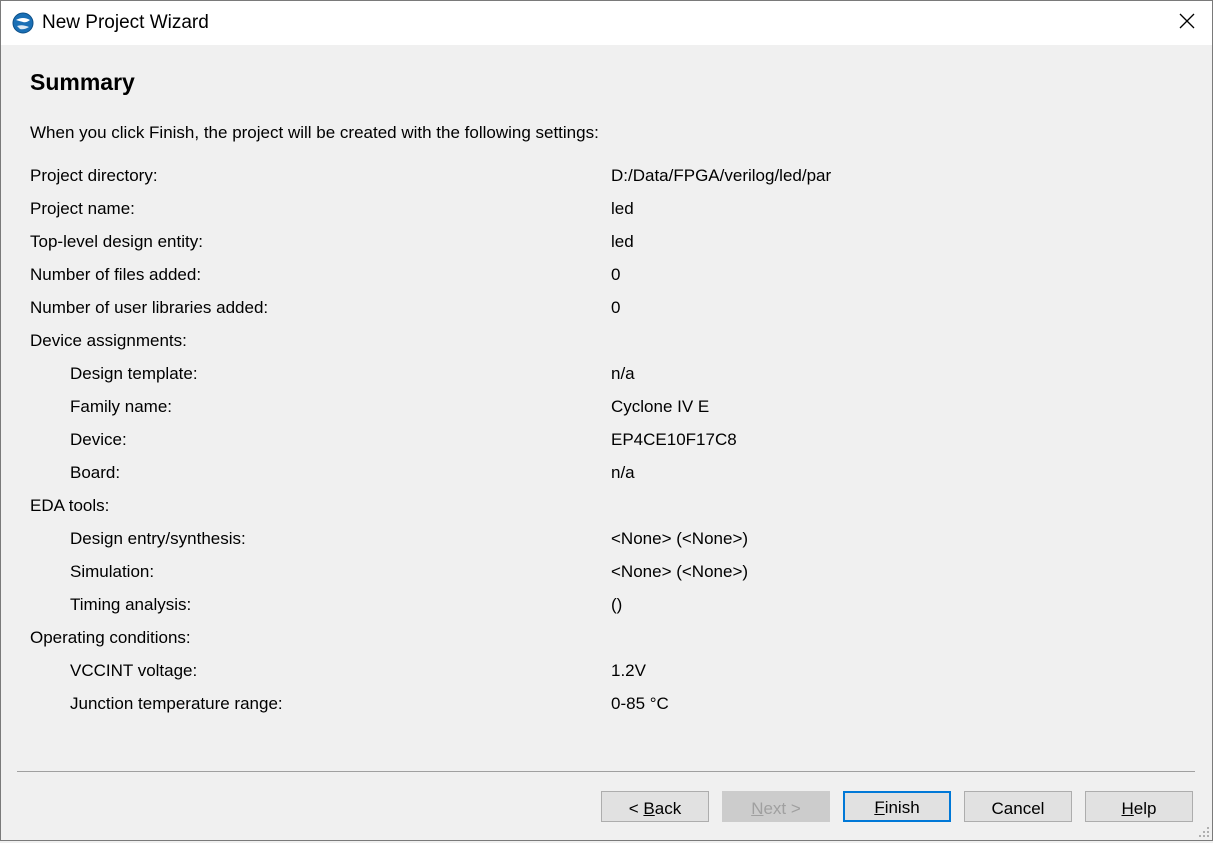 Image resolution: width=1213 pixels, height=843 pixels. I want to click on summary-row-label: Project name:, so click(82, 208).